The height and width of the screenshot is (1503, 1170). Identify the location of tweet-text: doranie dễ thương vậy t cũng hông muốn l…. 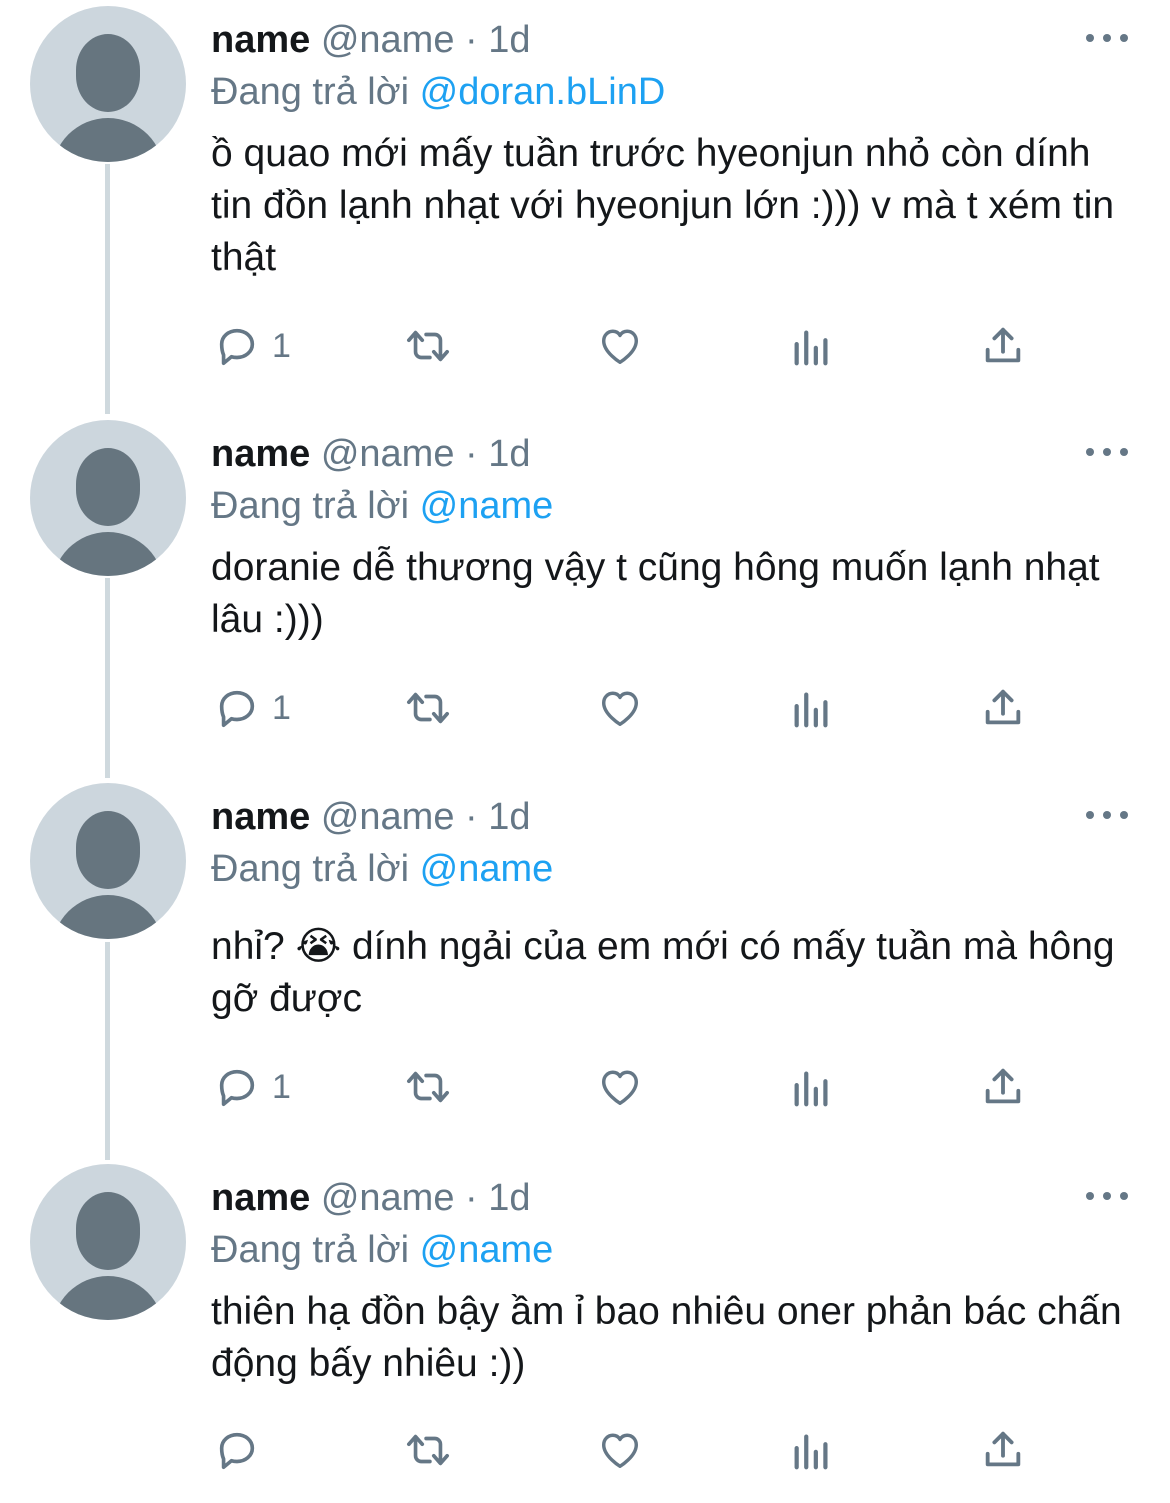
(655, 593).